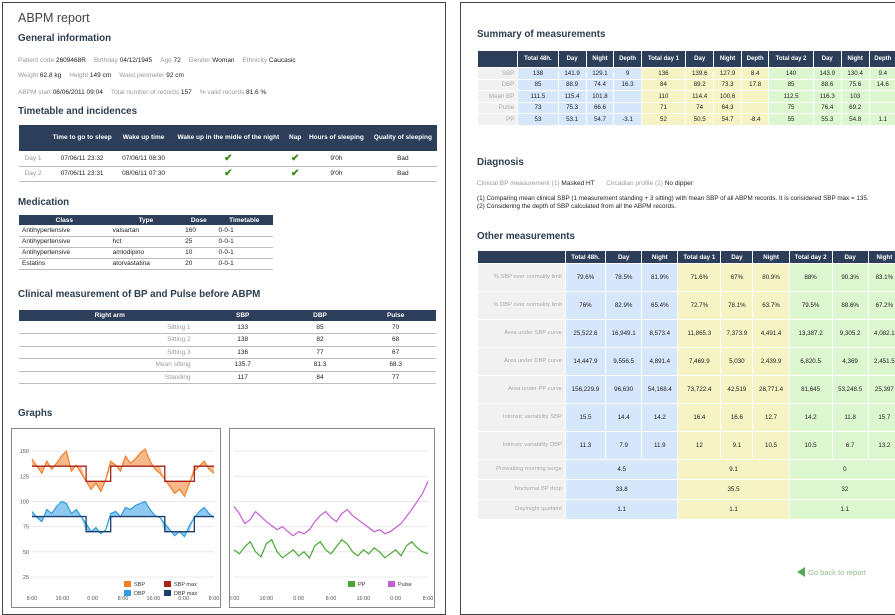  I want to click on clinical-cell: 67, so click(395, 352).